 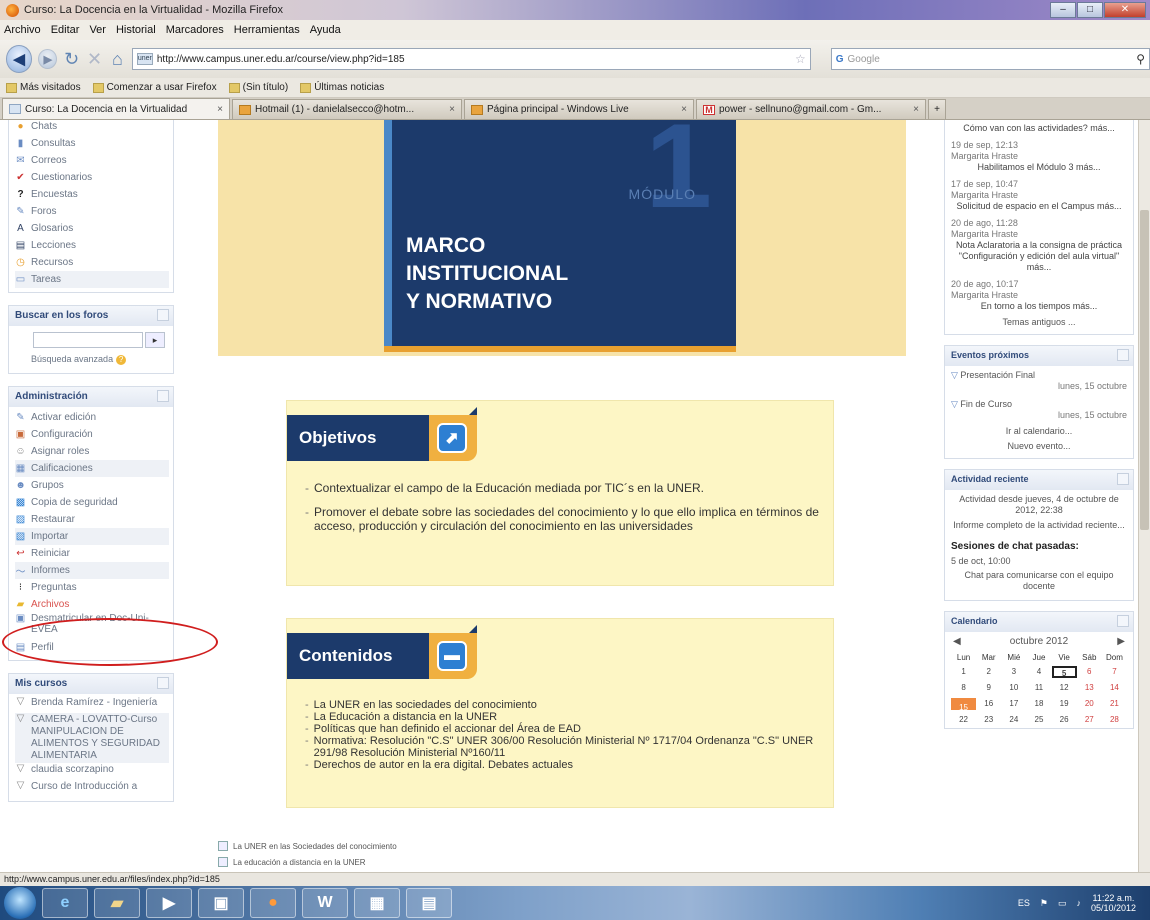 I want to click on tab-curso: Curso: La Docencia en la Virtualidad ×, so click(x=116, y=108).